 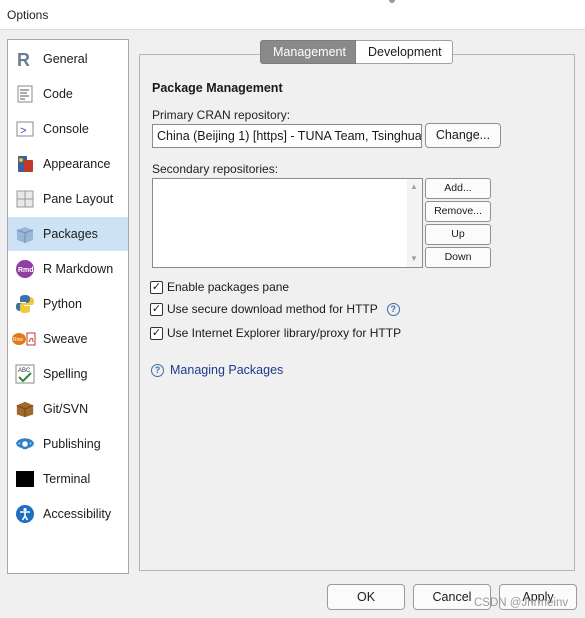 What do you see at coordinates (28, 15) in the screenshot?
I see `window-title: Options` at bounding box center [28, 15].